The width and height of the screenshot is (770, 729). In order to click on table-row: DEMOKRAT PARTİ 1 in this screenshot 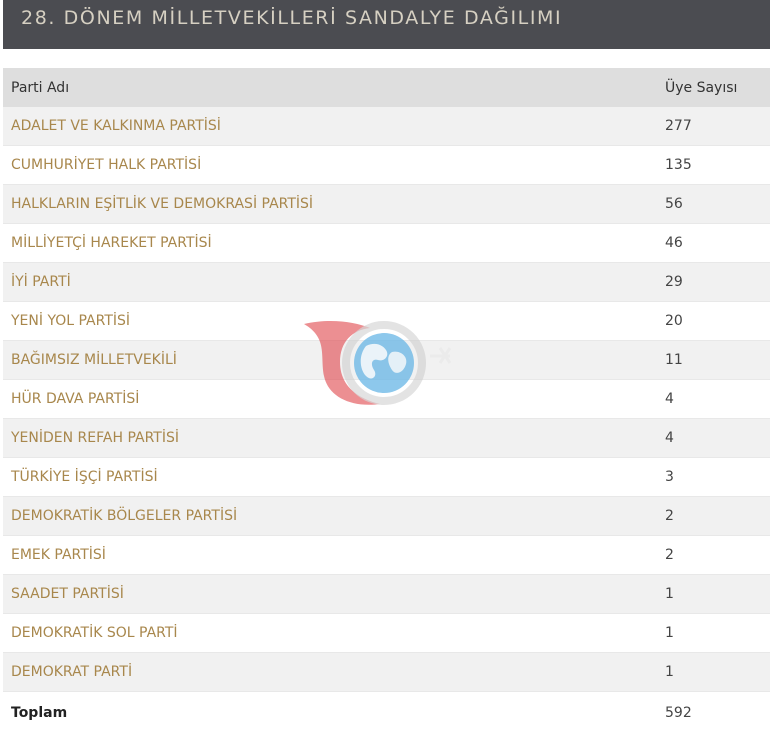, I will do `click(386, 672)`.